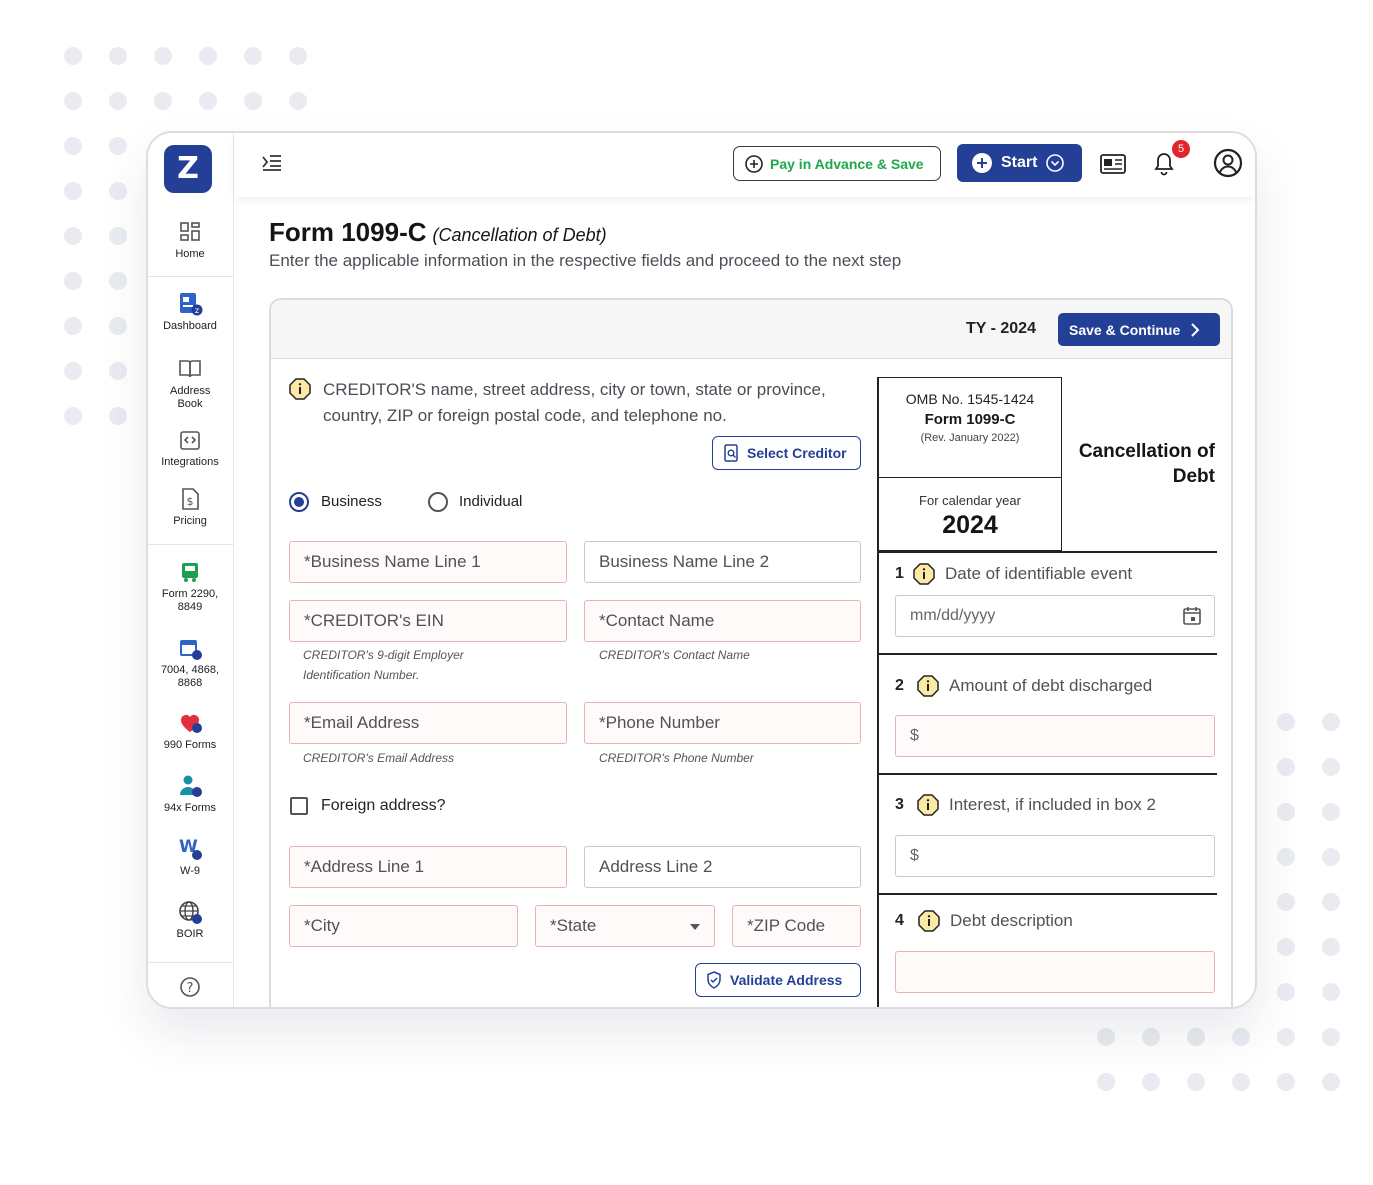  What do you see at coordinates (191, 304) in the screenshot?
I see `dashboard-icon: z` at bounding box center [191, 304].